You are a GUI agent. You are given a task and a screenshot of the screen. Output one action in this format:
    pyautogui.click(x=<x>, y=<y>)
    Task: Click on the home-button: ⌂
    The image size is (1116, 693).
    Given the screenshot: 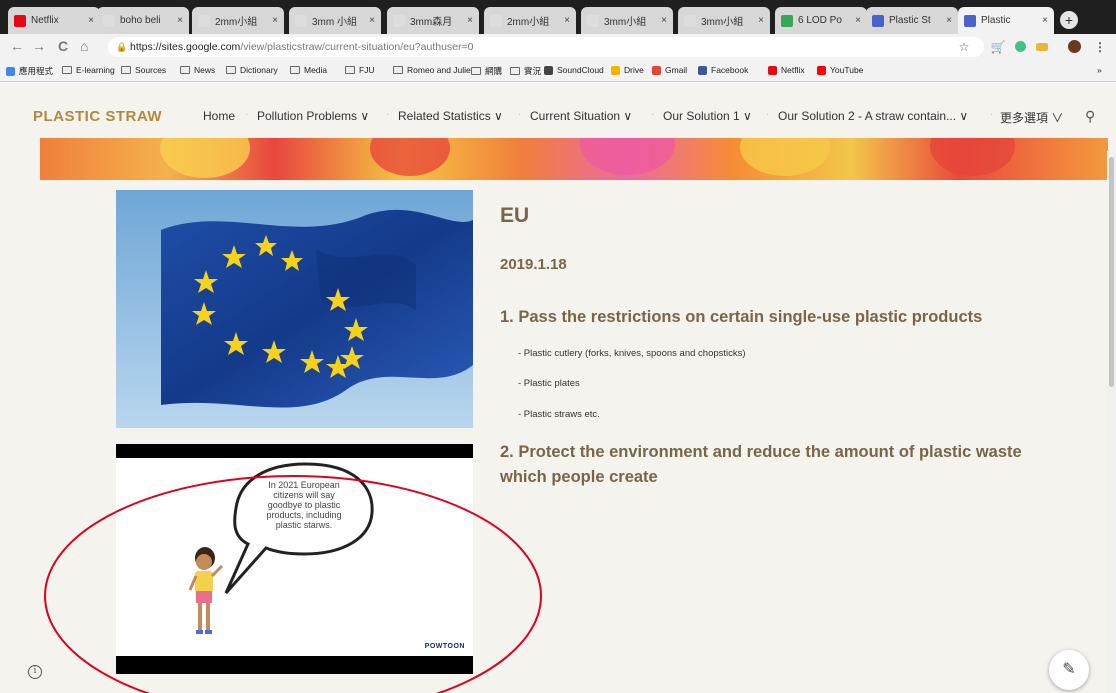 What is the action you would take?
    pyautogui.click(x=84, y=46)
    